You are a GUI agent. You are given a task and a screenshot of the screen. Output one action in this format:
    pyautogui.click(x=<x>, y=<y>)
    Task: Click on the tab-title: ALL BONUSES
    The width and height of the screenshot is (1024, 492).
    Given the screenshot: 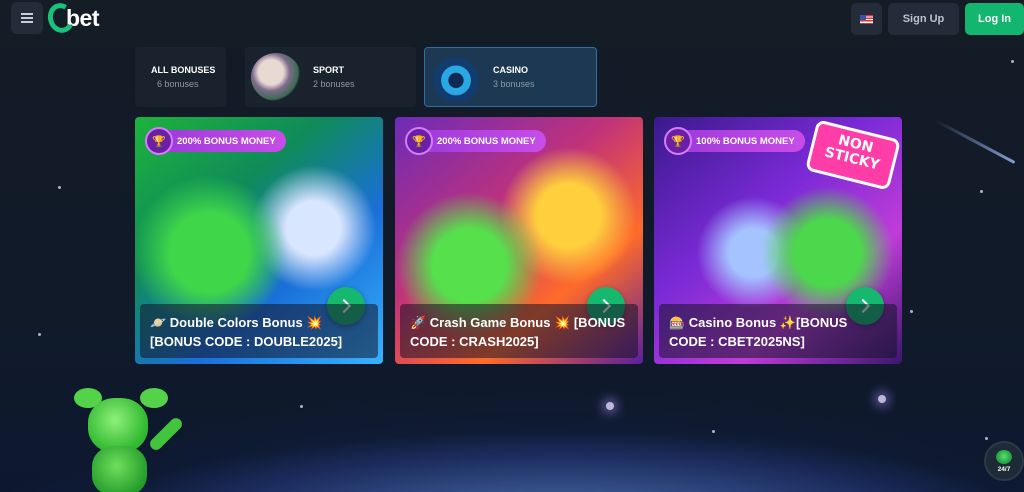 What is the action you would take?
    pyautogui.click(x=183, y=70)
    